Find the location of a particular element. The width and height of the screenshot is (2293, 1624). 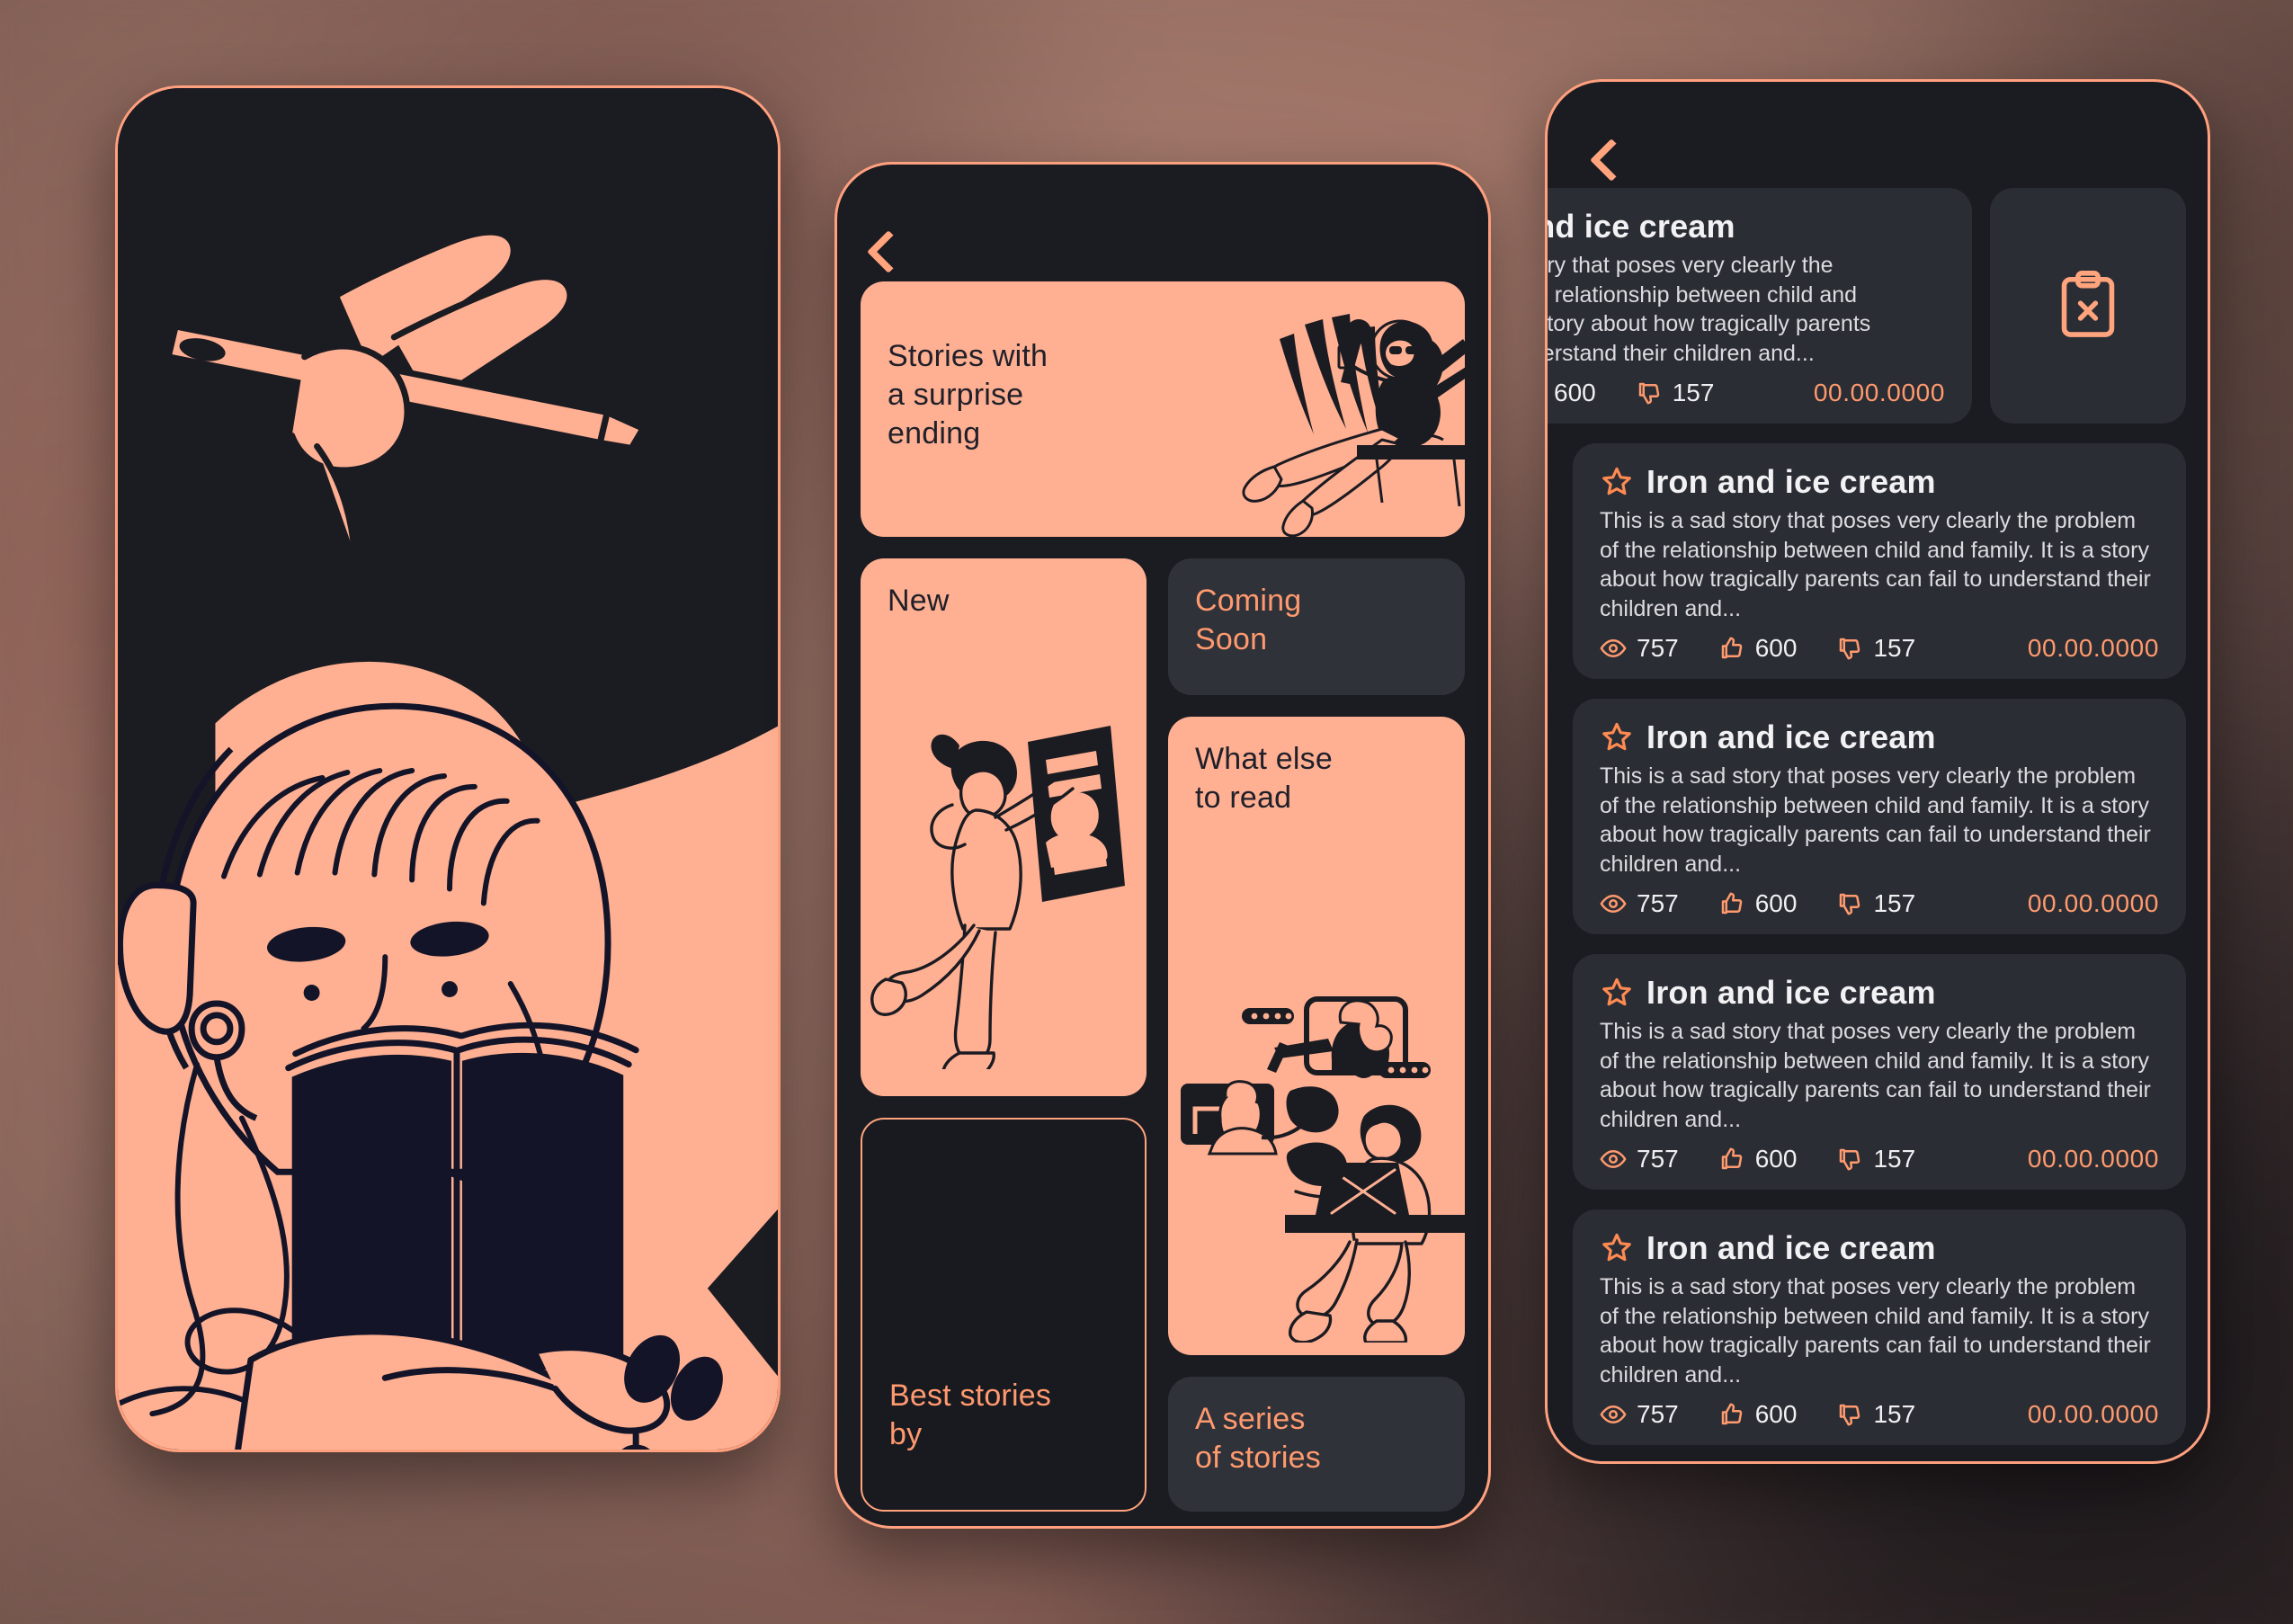

category-card-coming-soon: Coming Soon is located at coordinates (1316, 626).